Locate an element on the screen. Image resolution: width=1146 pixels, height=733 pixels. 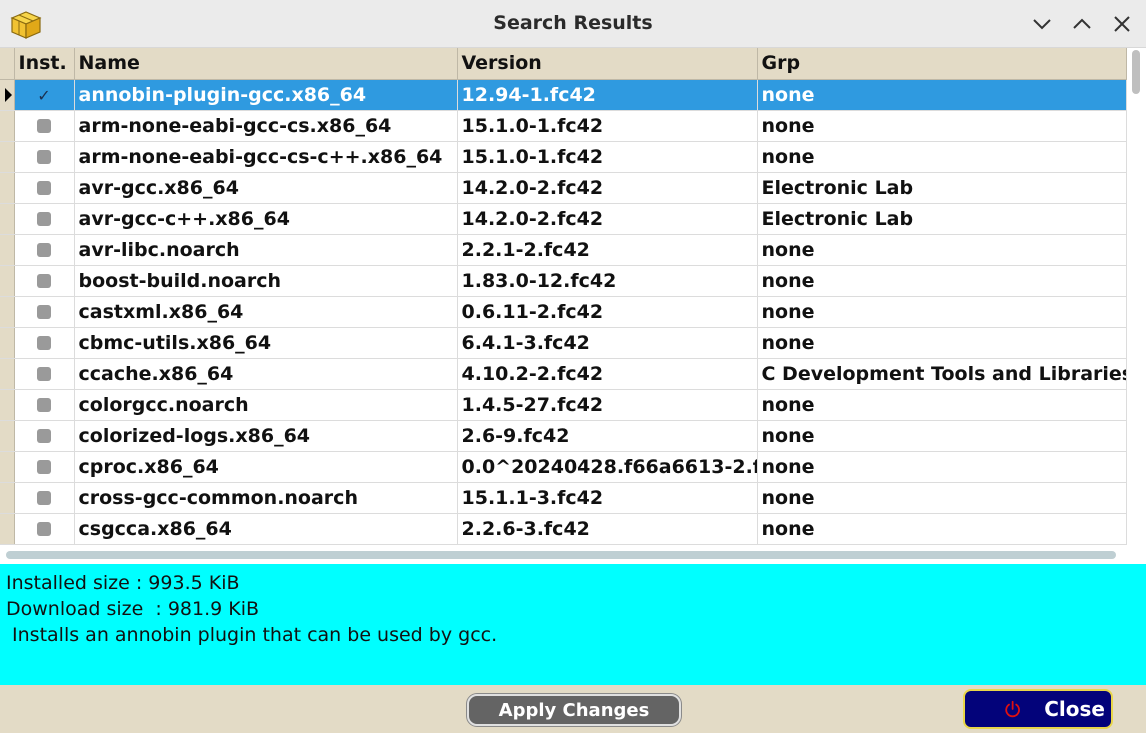
installed-checkbox-cell: ✓ is located at coordinates (44, 95).